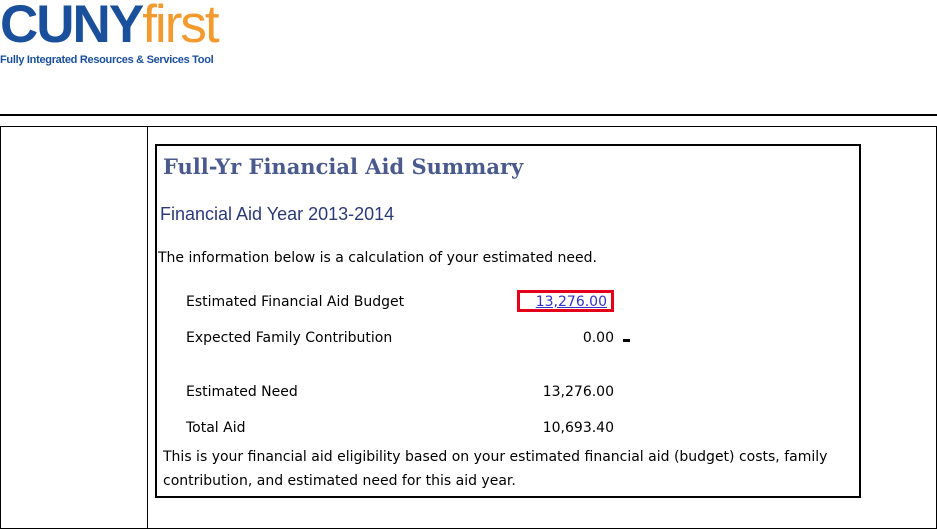 Image resolution: width=937 pixels, height=529 pixels. Describe the element at coordinates (343, 166) in the screenshot. I see `page-title: Full-Yr Financial Aid Summary` at that location.